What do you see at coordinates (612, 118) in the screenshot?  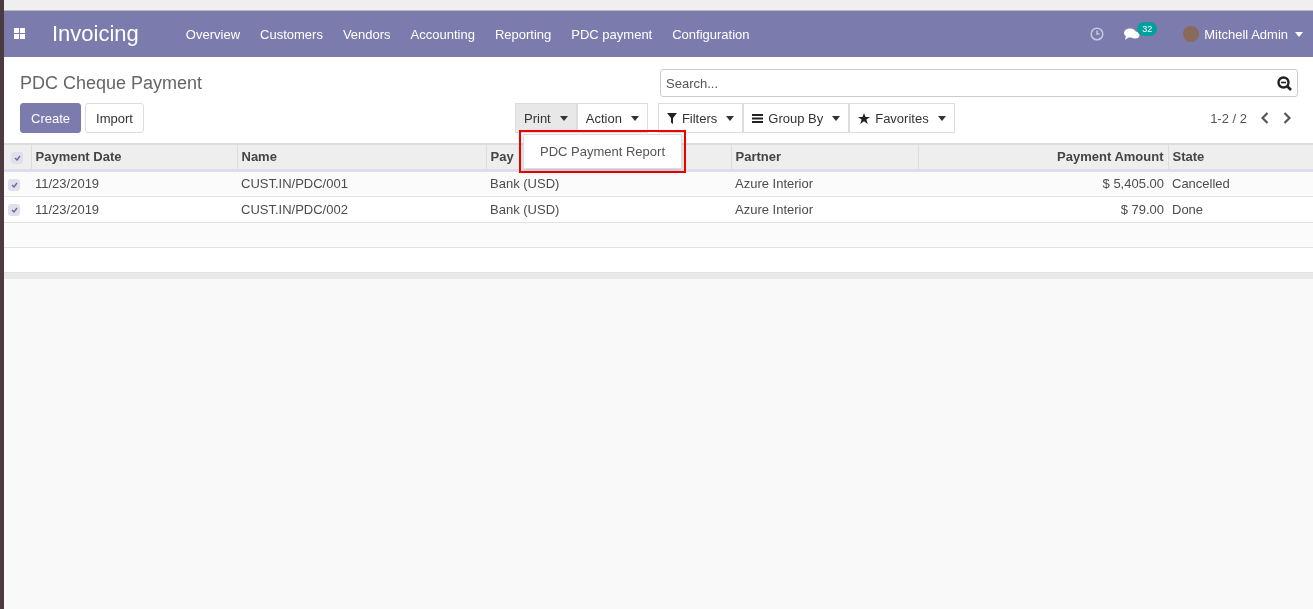 I see `dropdown-button: Action` at bounding box center [612, 118].